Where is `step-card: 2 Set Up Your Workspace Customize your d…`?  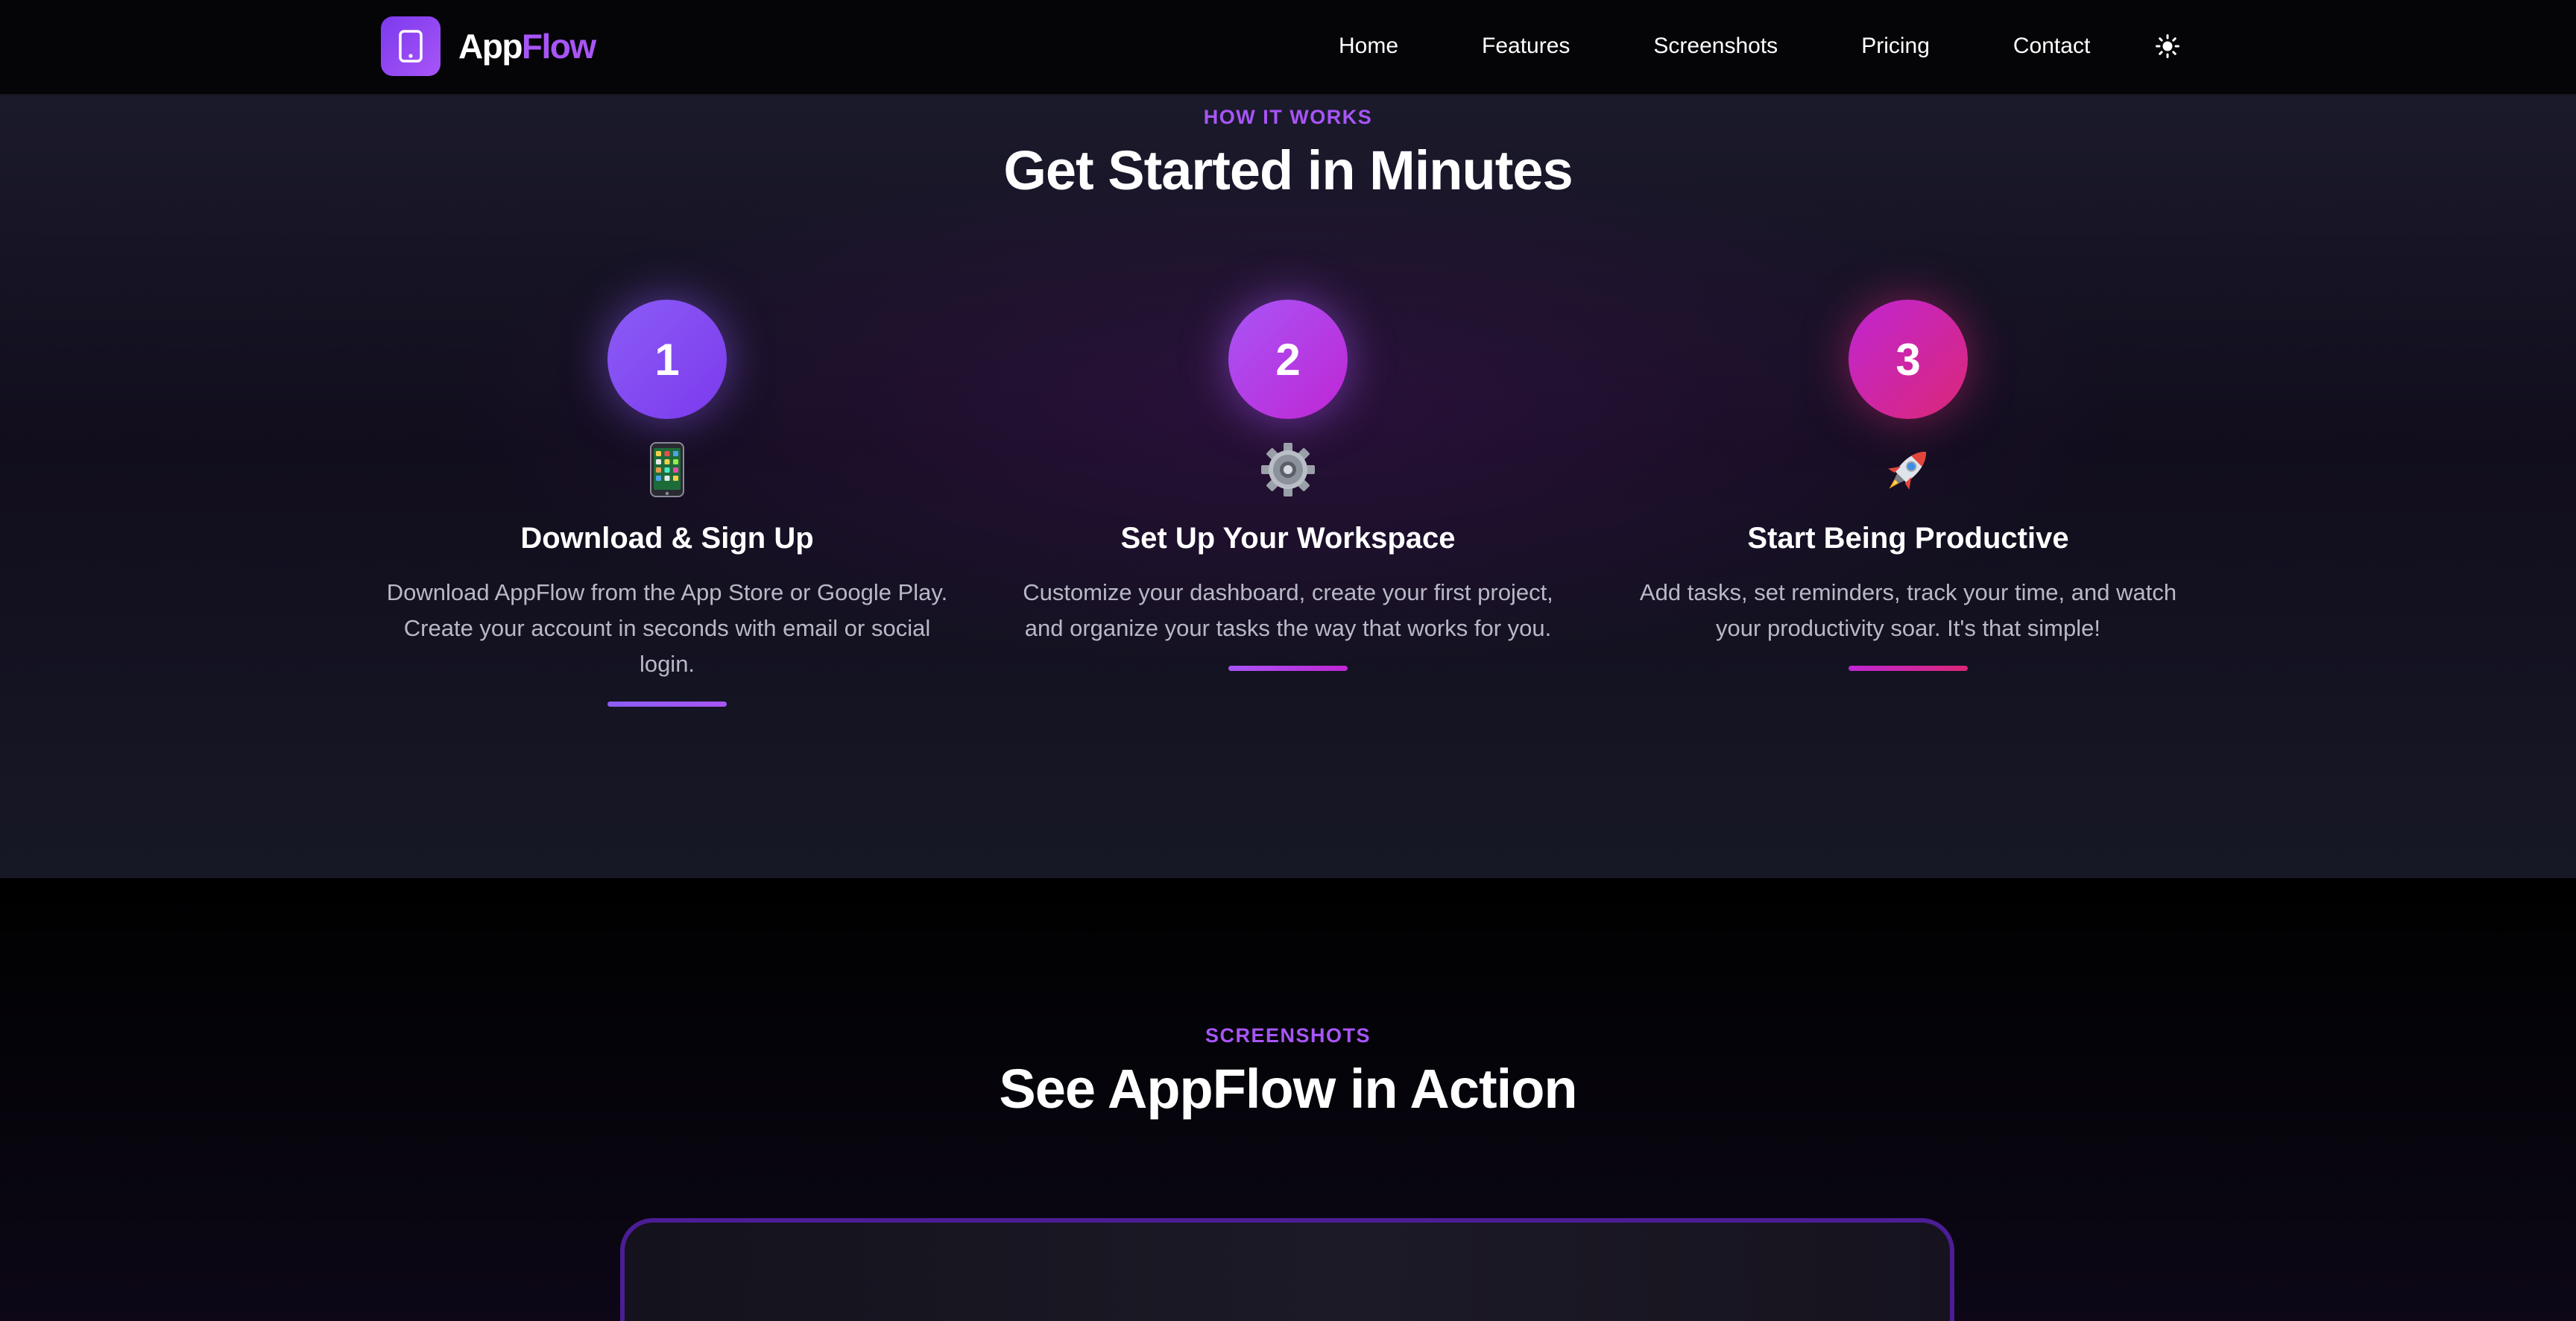 step-card: 2 Set Up Your Workspace Customize your d… is located at coordinates (1288, 485).